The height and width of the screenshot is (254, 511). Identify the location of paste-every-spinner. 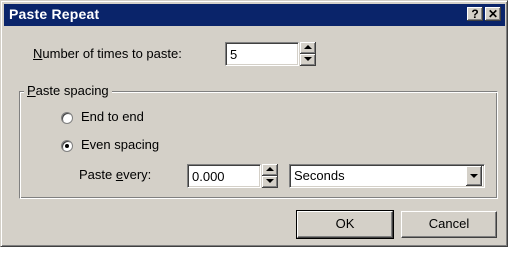
(270, 176).